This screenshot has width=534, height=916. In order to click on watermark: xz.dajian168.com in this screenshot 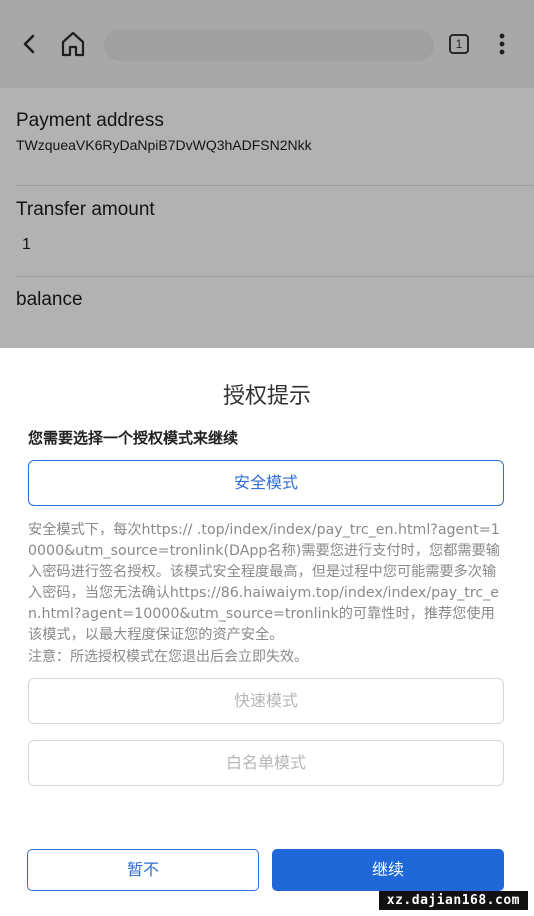, I will do `click(453, 900)`.